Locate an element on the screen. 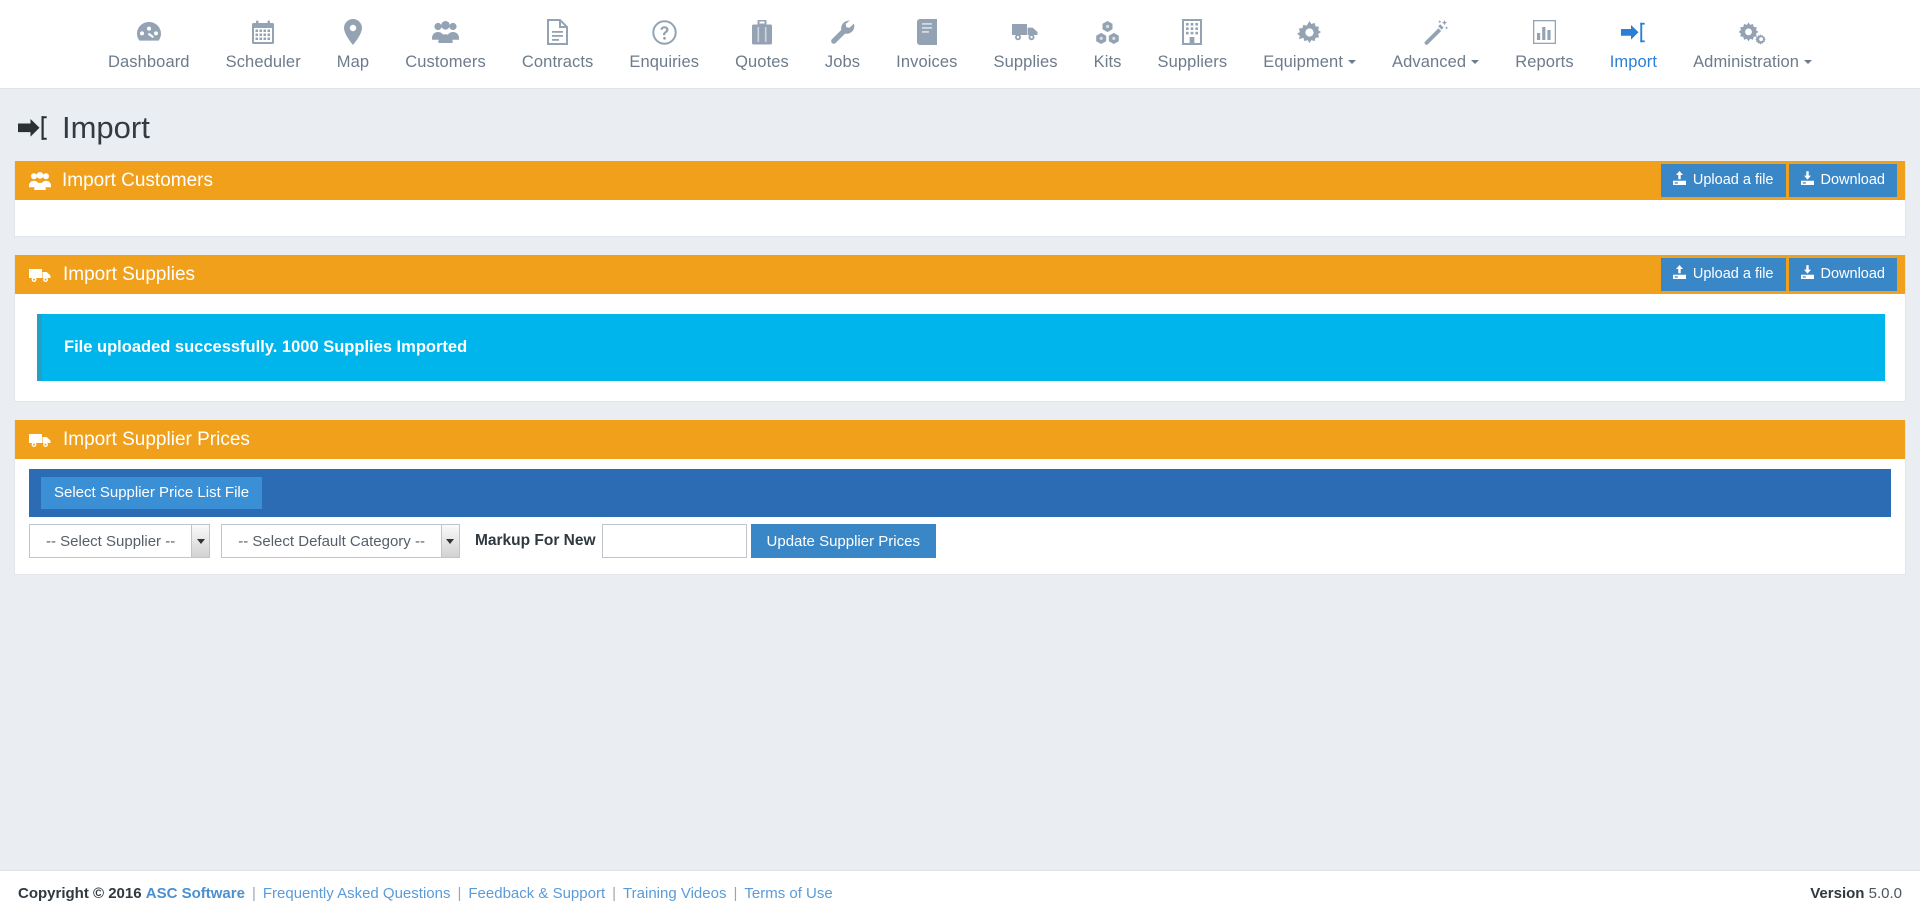  download-button-supplies: Download is located at coordinates (1842, 274).